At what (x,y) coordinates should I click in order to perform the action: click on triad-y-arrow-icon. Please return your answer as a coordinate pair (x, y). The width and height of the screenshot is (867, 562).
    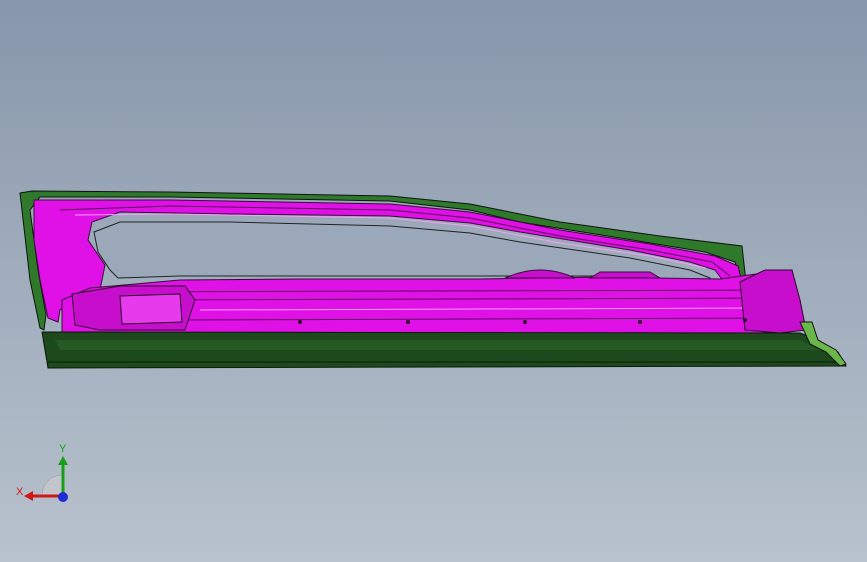
    Looking at the image, I should click on (63, 460).